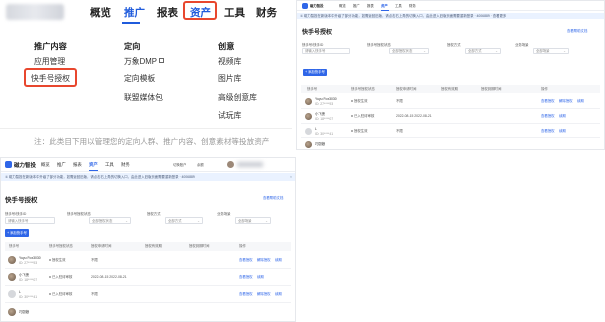 The width and height of the screenshot is (605, 322). What do you see at coordinates (229, 61) in the screenshot?
I see `menu-item-video-library: 视频库` at bounding box center [229, 61].